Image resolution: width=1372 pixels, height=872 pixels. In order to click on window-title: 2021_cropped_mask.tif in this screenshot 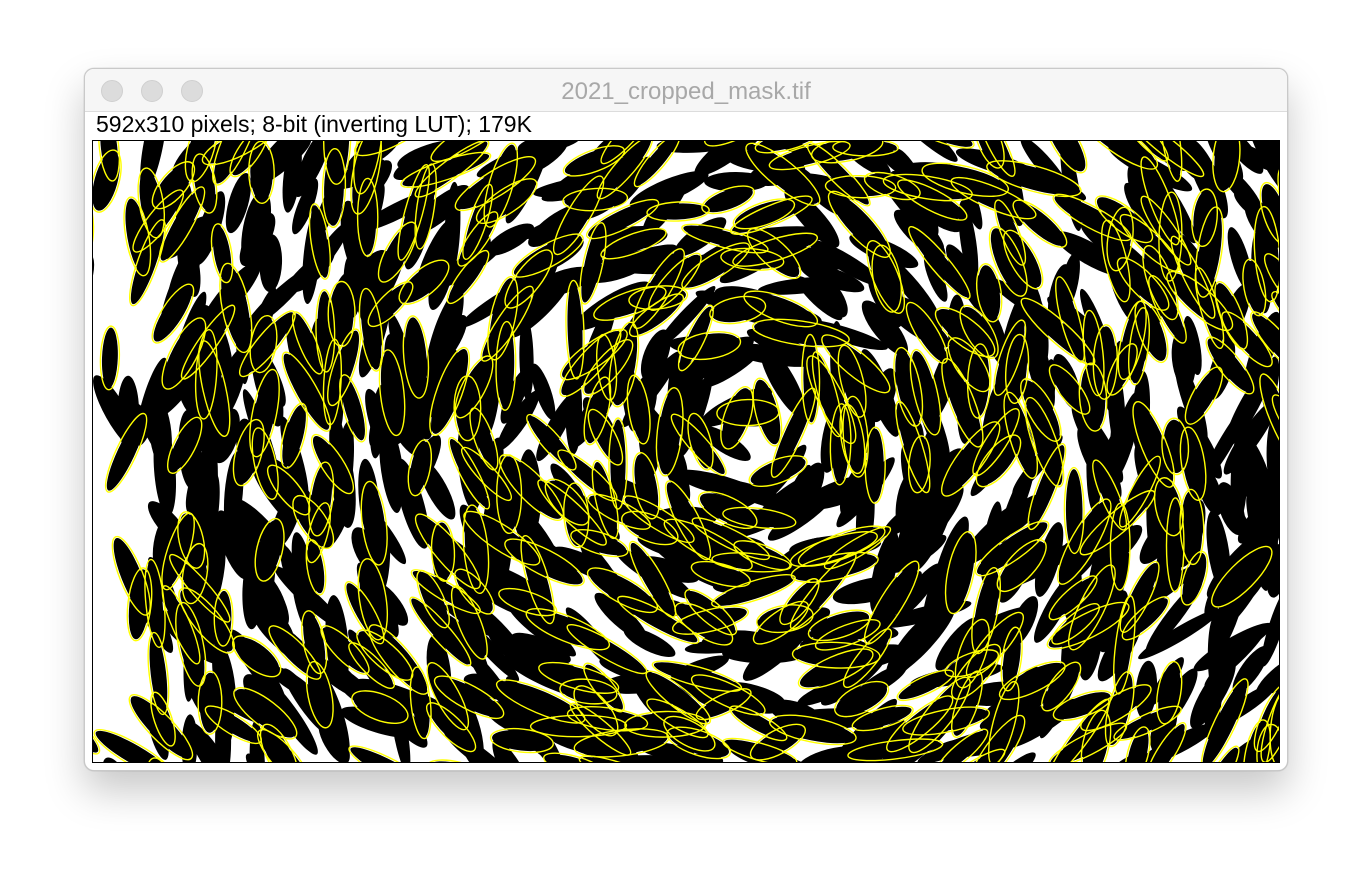, I will do `click(686, 91)`.